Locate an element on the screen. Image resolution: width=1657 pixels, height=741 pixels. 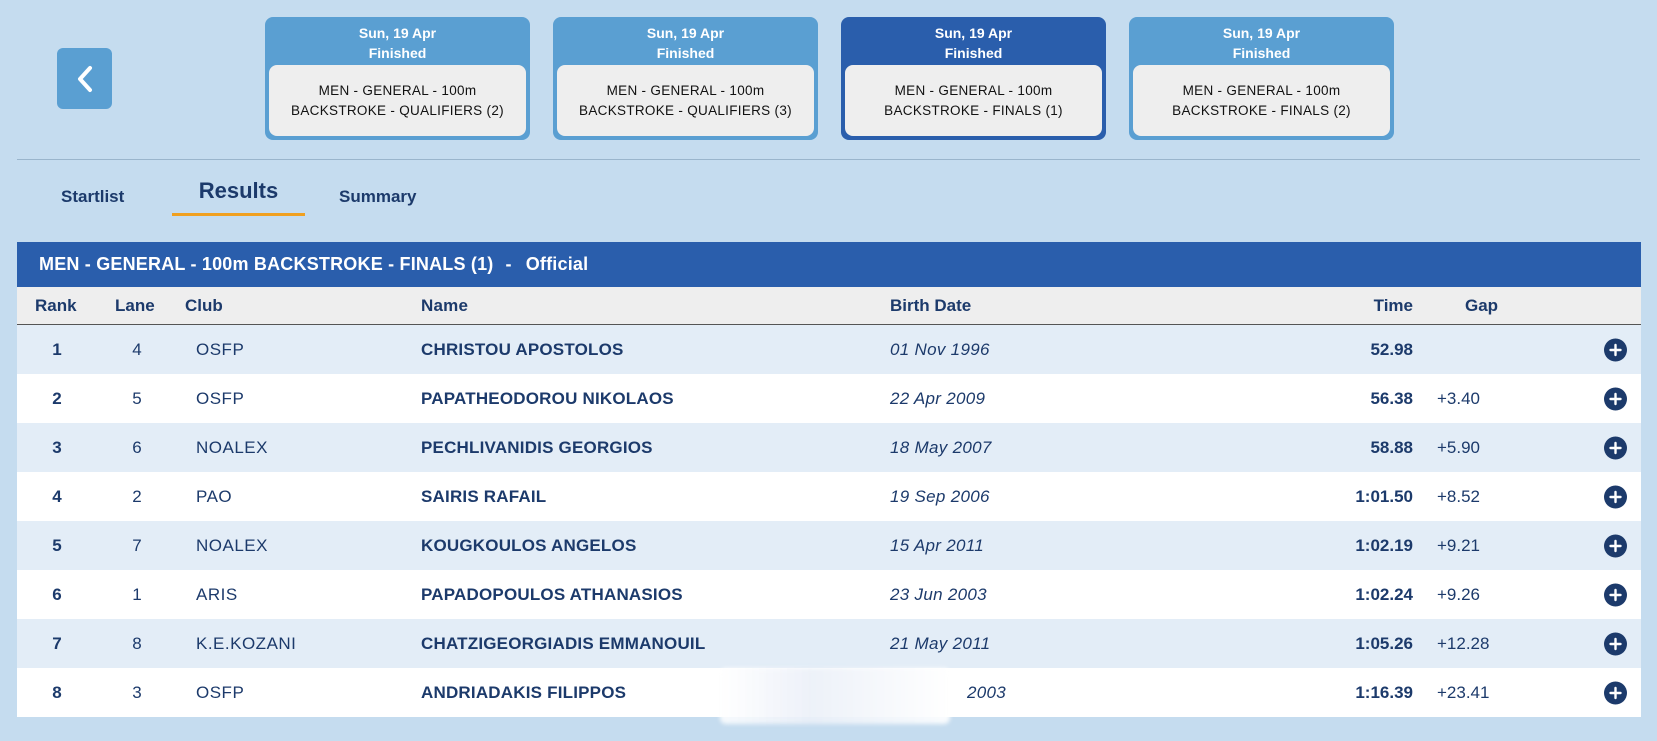
rank-cell: 3 is located at coordinates (57, 447).